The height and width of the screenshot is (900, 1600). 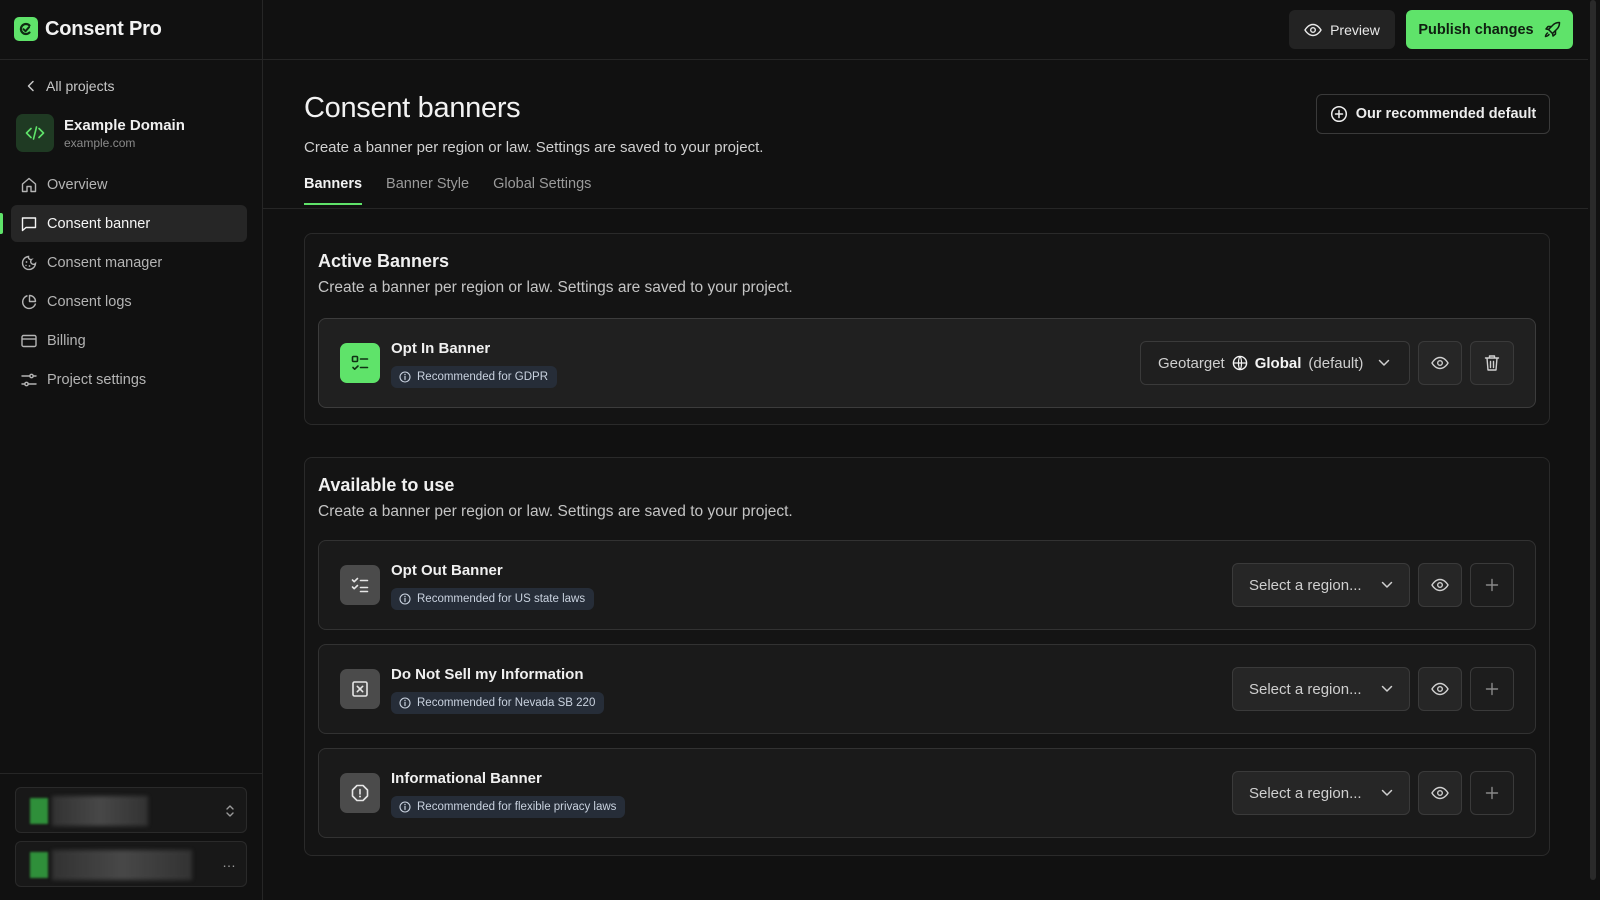 What do you see at coordinates (39, 865) in the screenshot?
I see `user-avatar` at bounding box center [39, 865].